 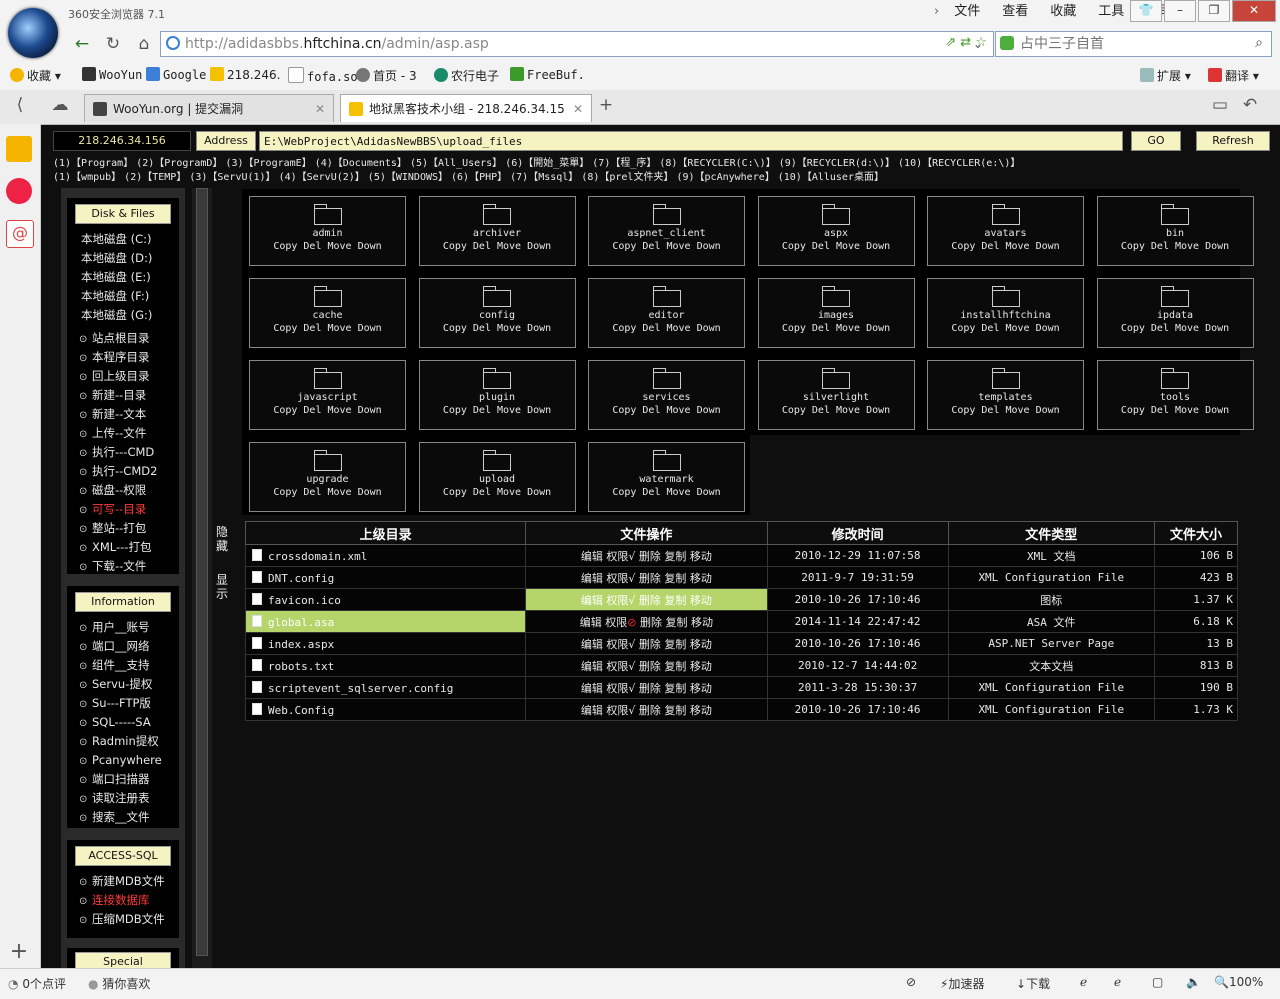 What do you see at coordinates (385, 599) in the screenshot?
I see `file-name-cell: favicon.ico` at bounding box center [385, 599].